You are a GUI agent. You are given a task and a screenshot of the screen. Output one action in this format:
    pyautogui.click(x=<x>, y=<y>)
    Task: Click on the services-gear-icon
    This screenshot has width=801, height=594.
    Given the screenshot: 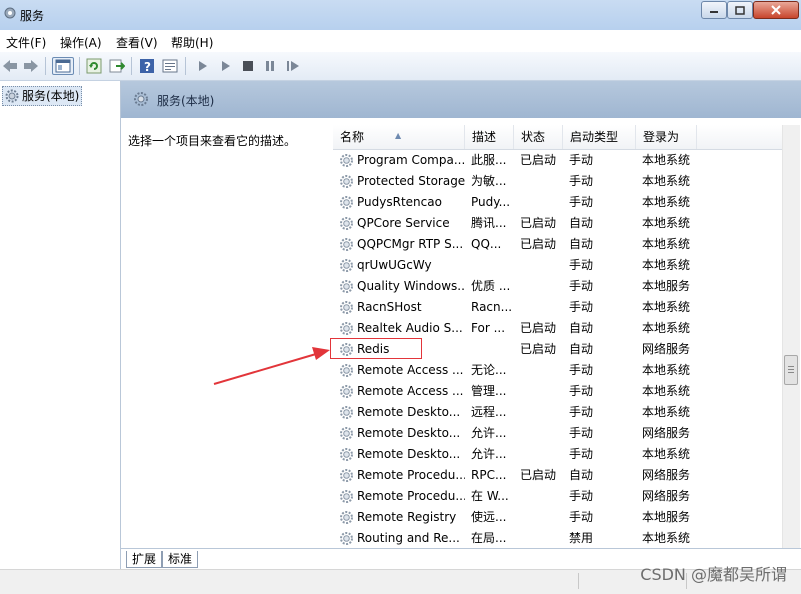 What is the action you would take?
    pyautogui.click(x=141, y=99)
    